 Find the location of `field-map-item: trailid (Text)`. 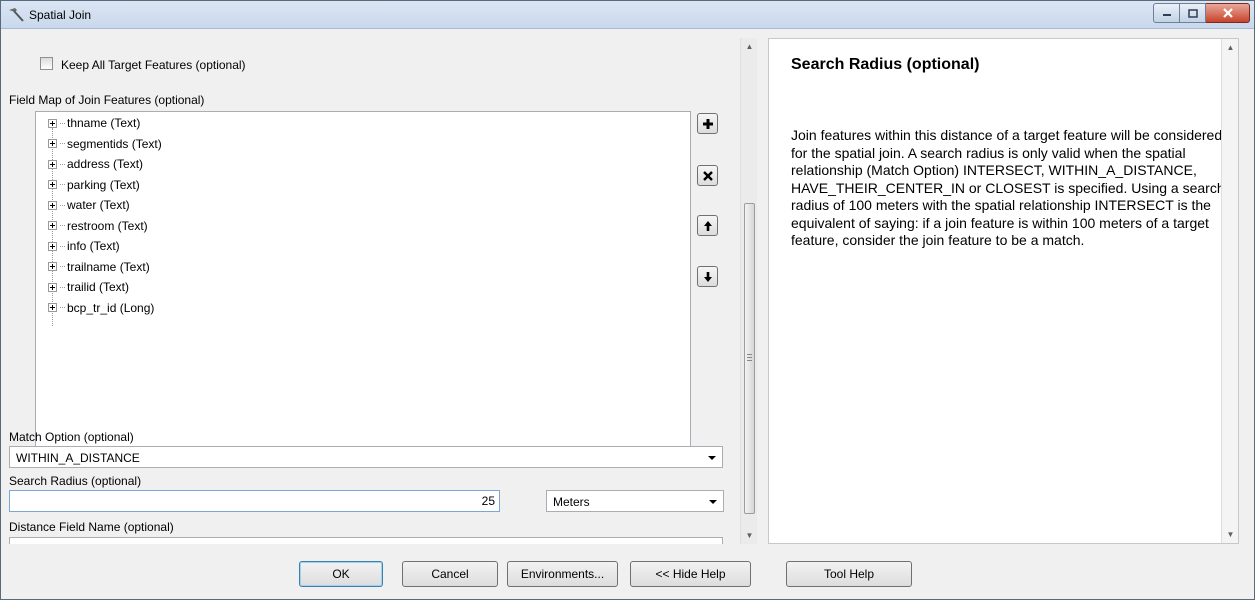

field-map-item: trailid (Text) is located at coordinates (88, 287).